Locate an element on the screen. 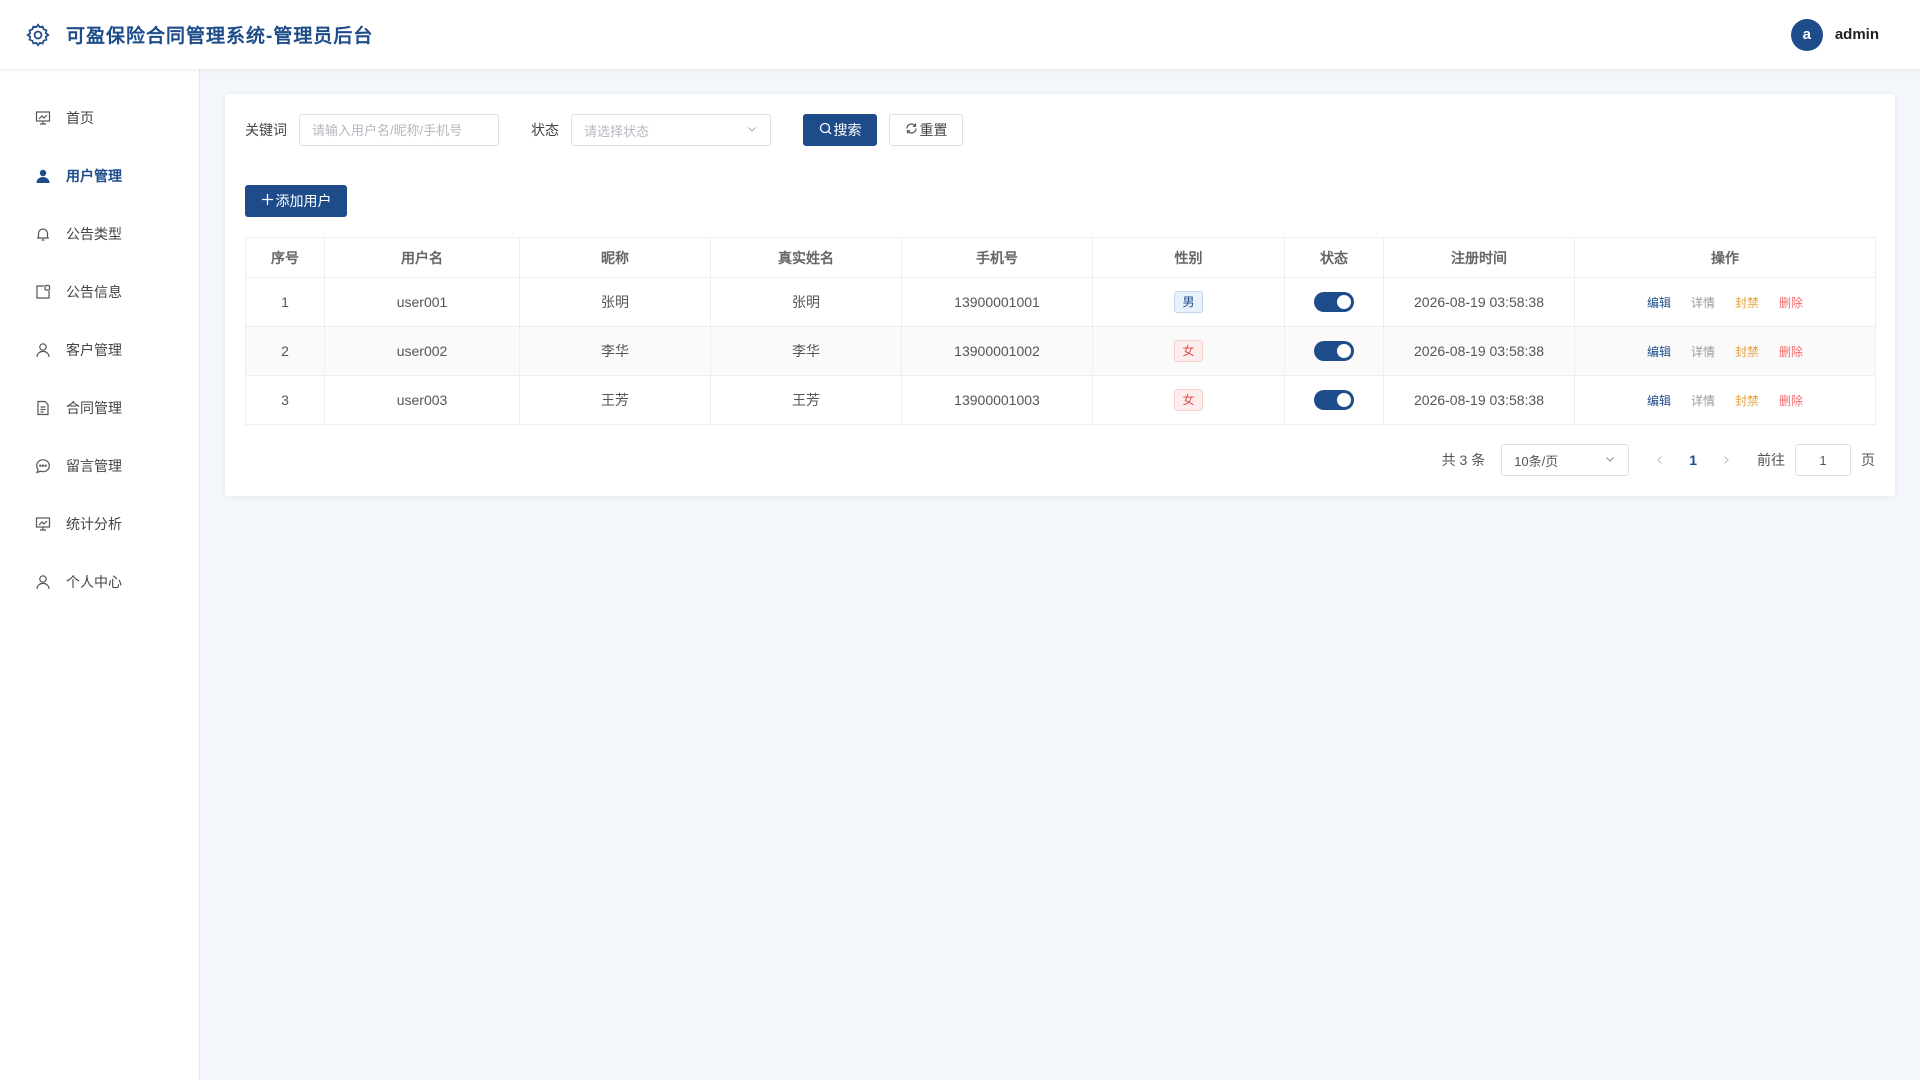 The height and width of the screenshot is (1080, 1920). goto-unit: 页 is located at coordinates (1868, 460).